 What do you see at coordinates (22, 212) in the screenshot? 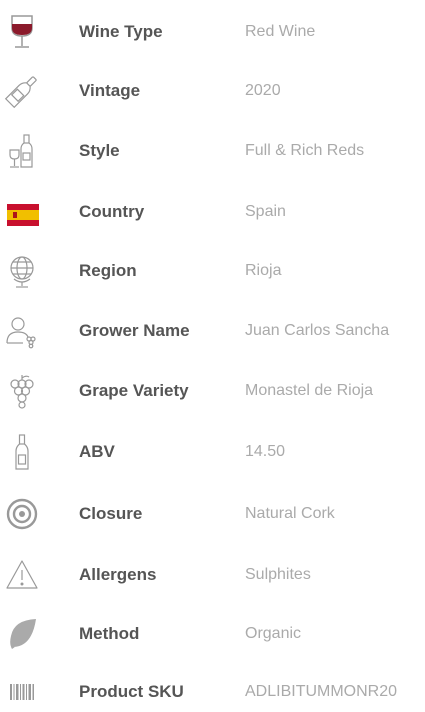
I see `spain-flag-icon` at bounding box center [22, 212].